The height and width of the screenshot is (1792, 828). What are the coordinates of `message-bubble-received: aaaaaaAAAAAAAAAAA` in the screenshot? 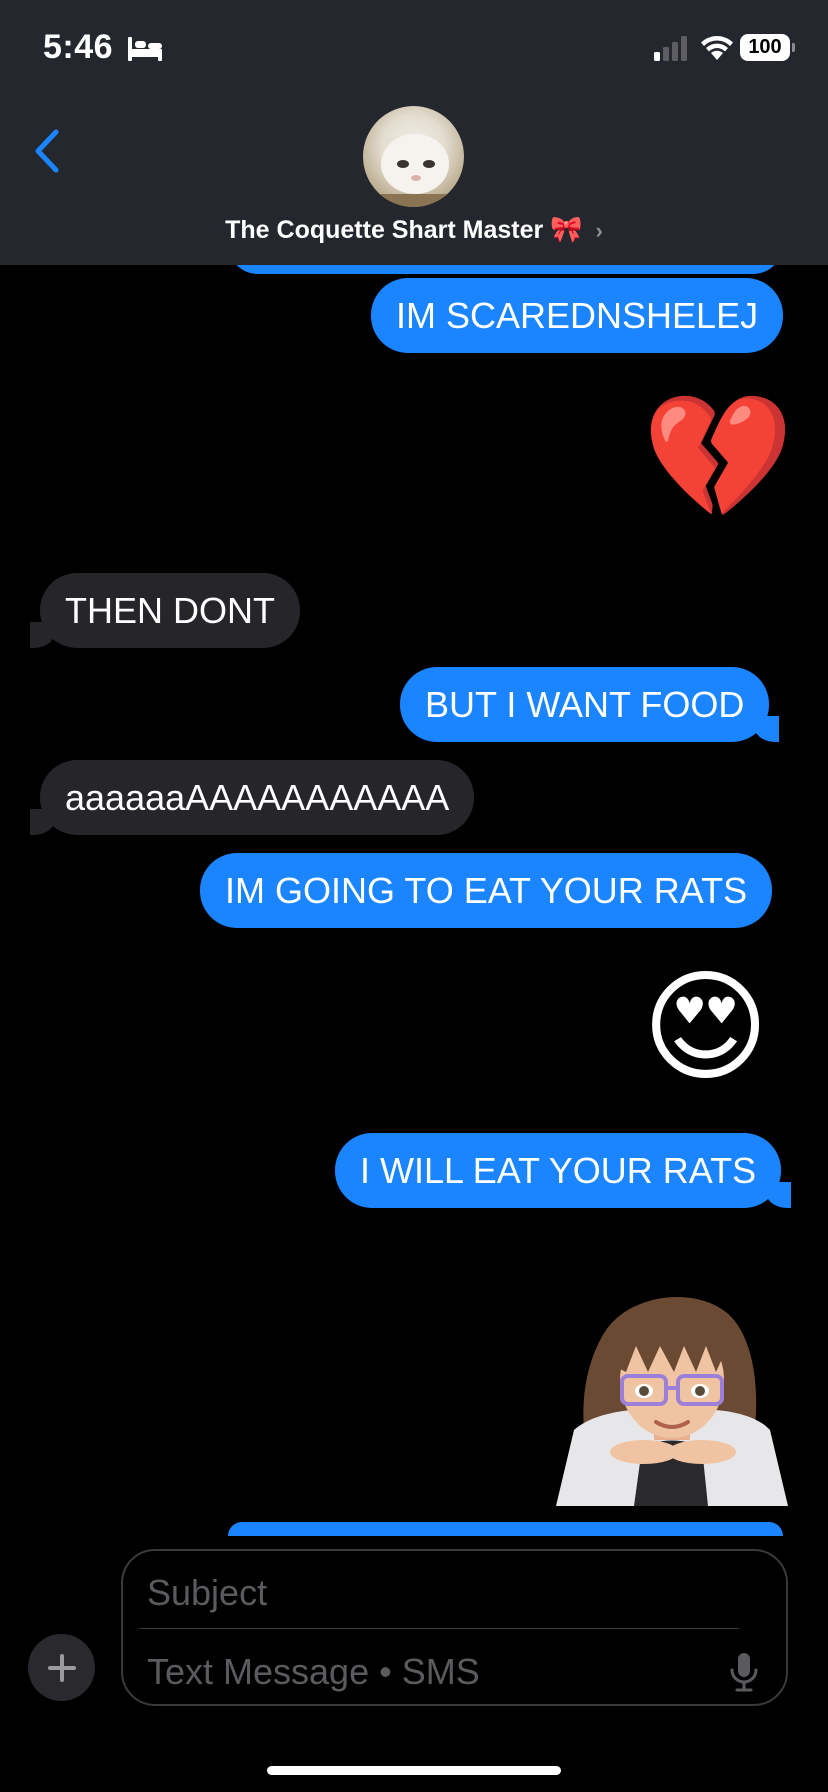 It's located at (252, 797).